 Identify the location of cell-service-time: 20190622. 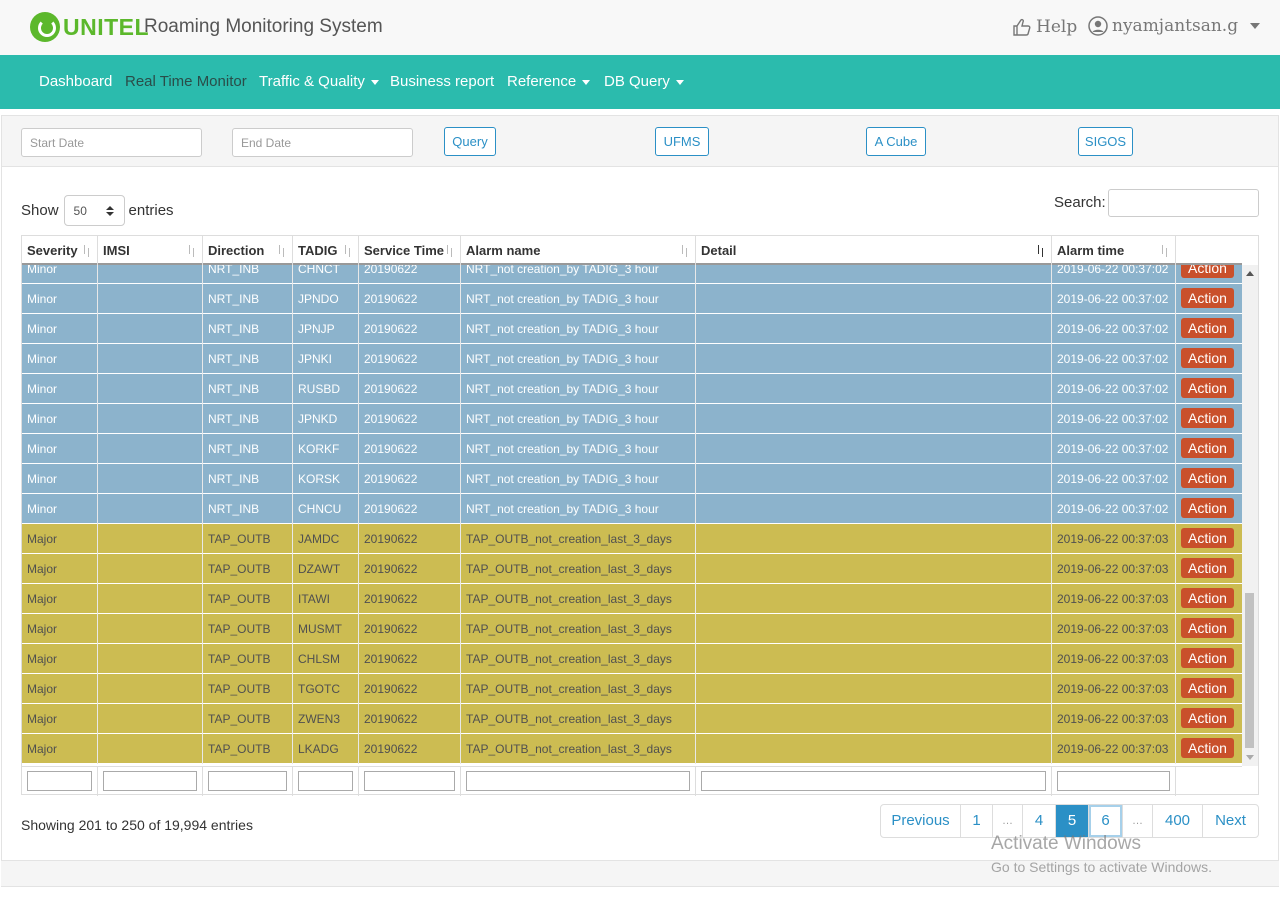
(410, 419).